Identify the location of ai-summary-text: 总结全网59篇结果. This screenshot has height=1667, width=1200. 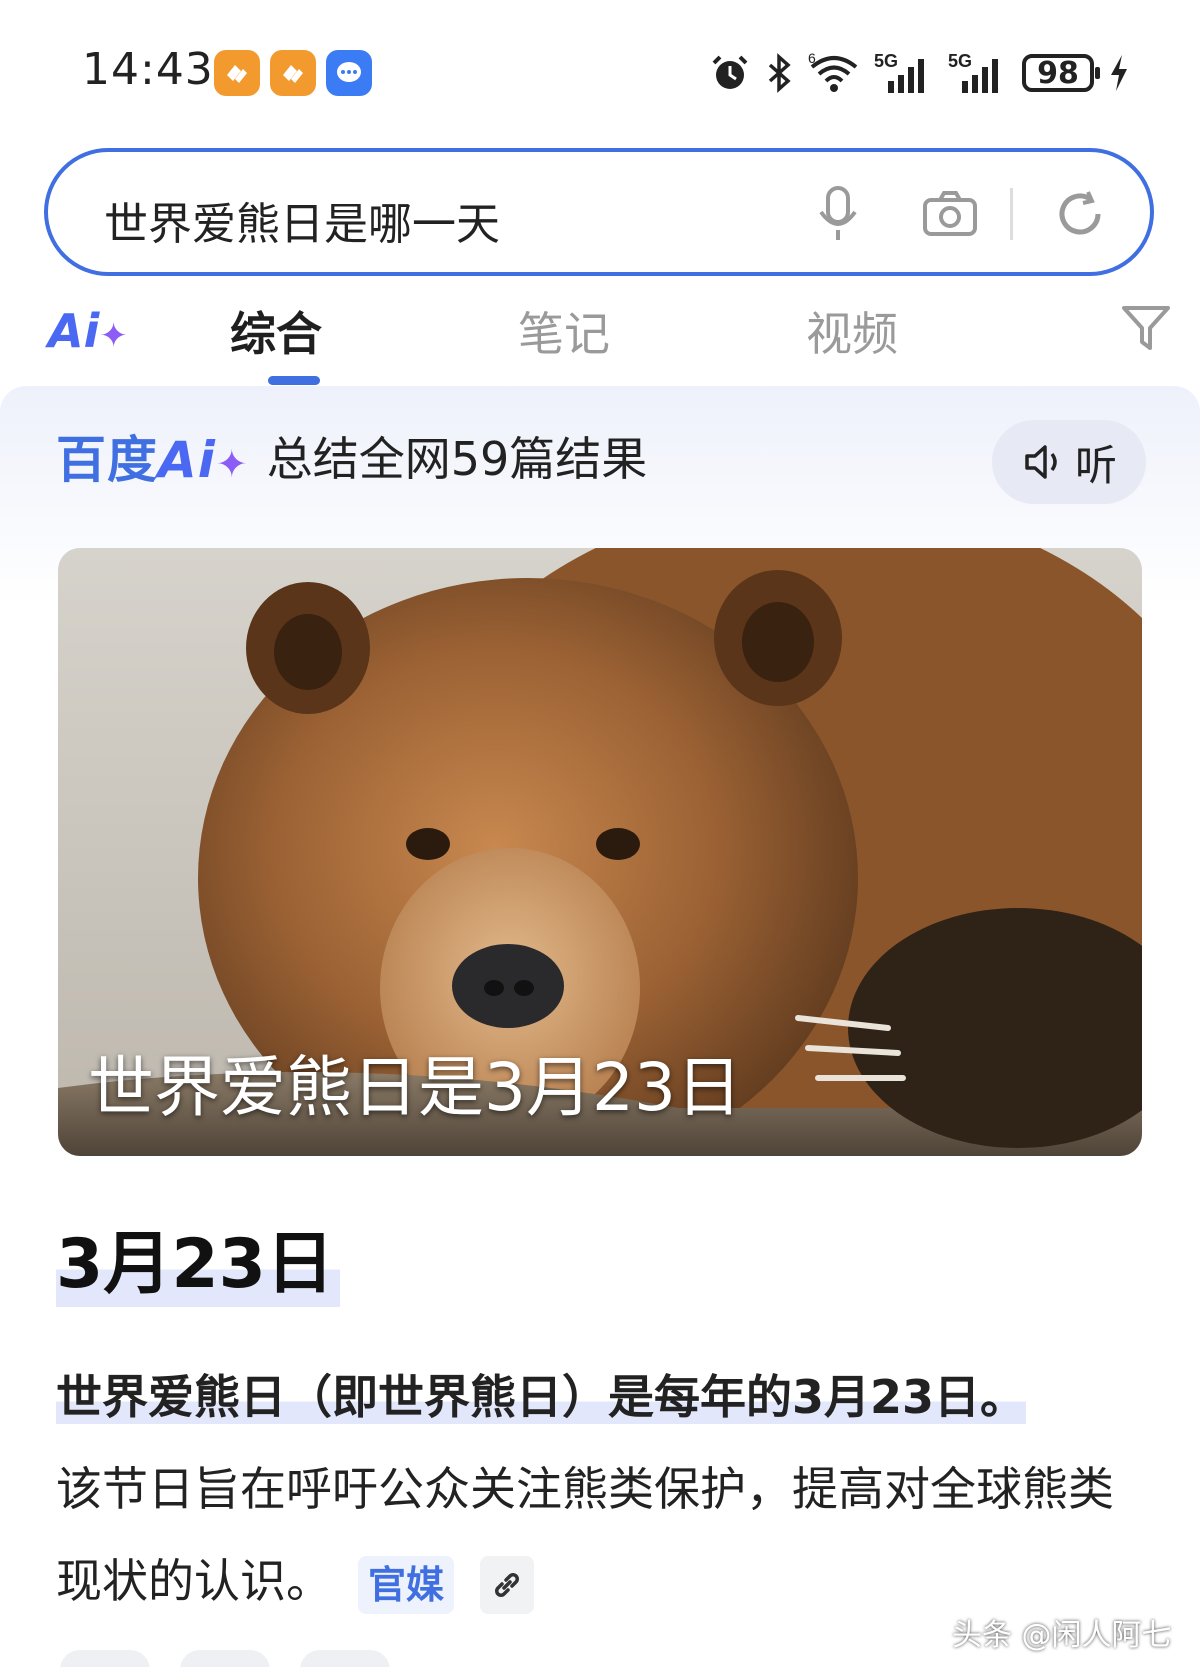
(457, 459).